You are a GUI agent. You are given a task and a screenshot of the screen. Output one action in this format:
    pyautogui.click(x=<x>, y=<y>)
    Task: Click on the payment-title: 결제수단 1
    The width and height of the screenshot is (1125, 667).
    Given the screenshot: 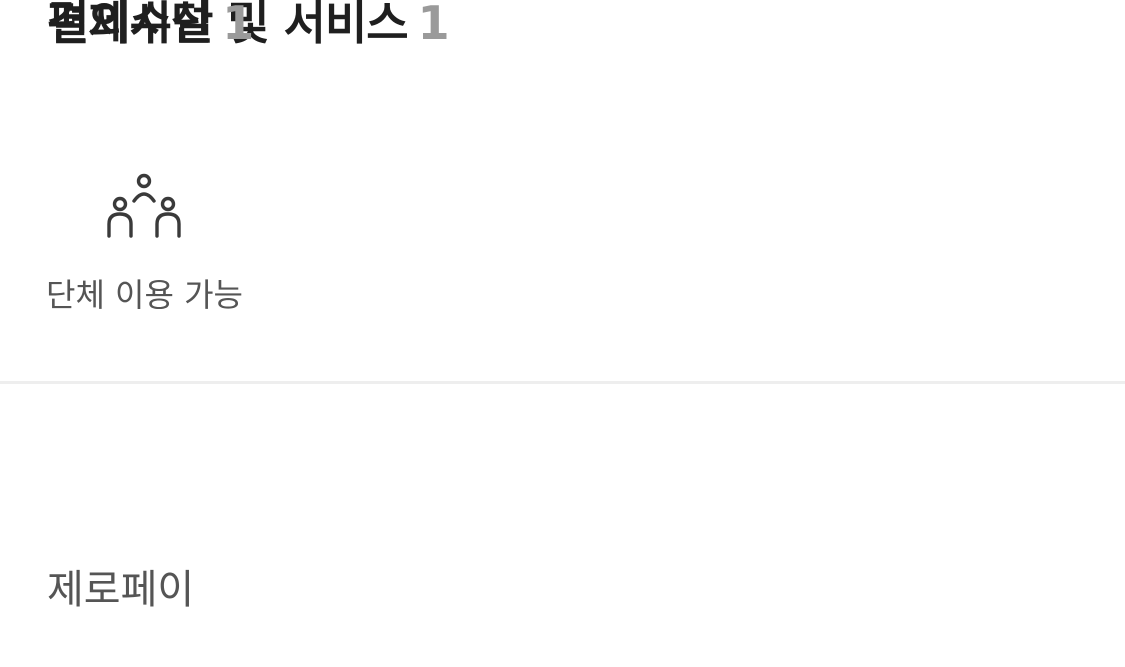 What is the action you would take?
    pyautogui.click(x=150, y=23)
    